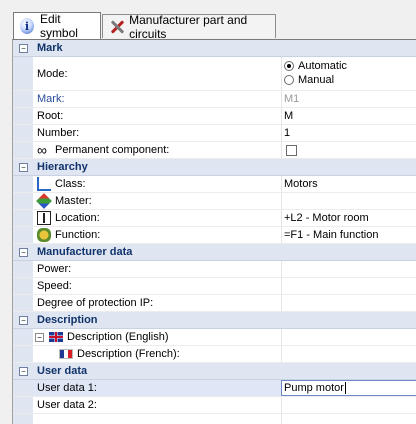 The image size is (416, 424). I want to click on row-speed: Speed:, so click(214, 286).